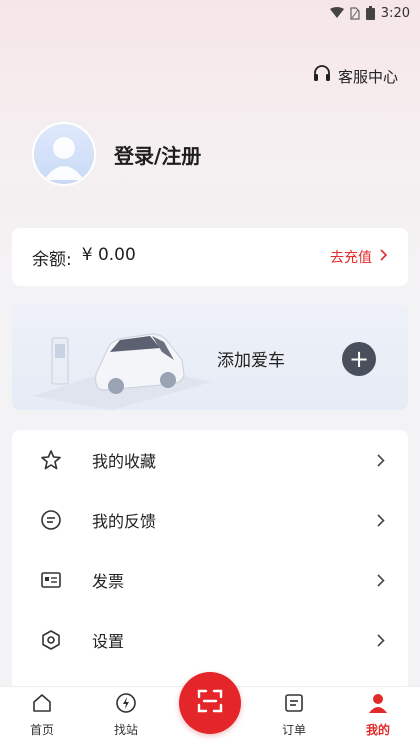 Image resolution: width=420 pixels, height=746 pixels. What do you see at coordinates (108, 581) in the screenshot?
I see `menu-item-label: 发票` at bounding box center [108, 581].